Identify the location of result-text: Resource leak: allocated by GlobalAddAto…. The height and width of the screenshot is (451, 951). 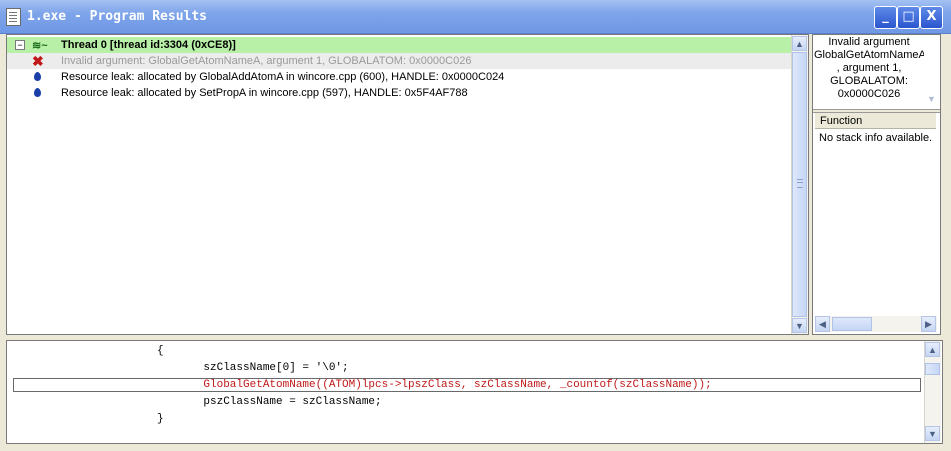
(283, 77).